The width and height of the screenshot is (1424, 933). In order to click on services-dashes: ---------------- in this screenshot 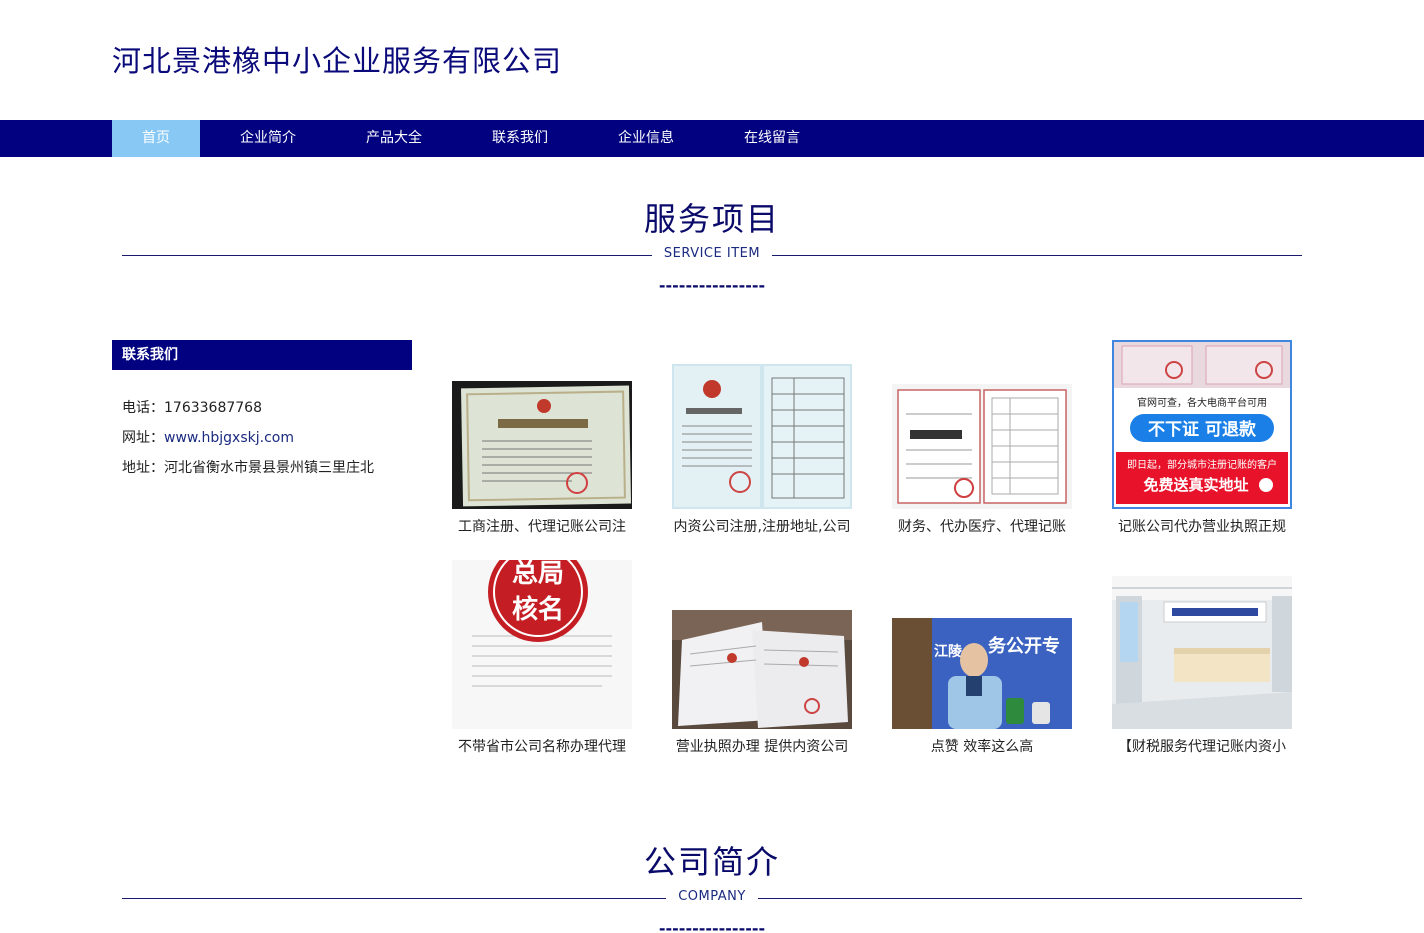, I will do `click(712, 285)`.